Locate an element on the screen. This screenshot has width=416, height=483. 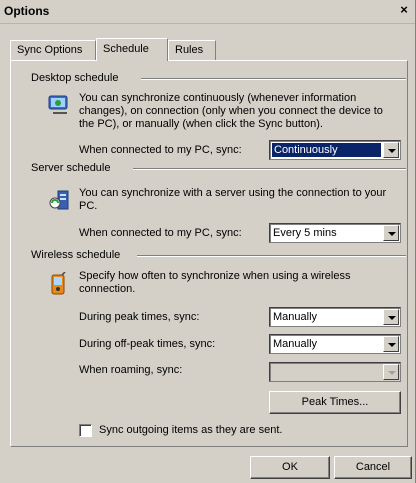
peak-sync-label: During peak times, sync: is located at coordinates (139, 317).